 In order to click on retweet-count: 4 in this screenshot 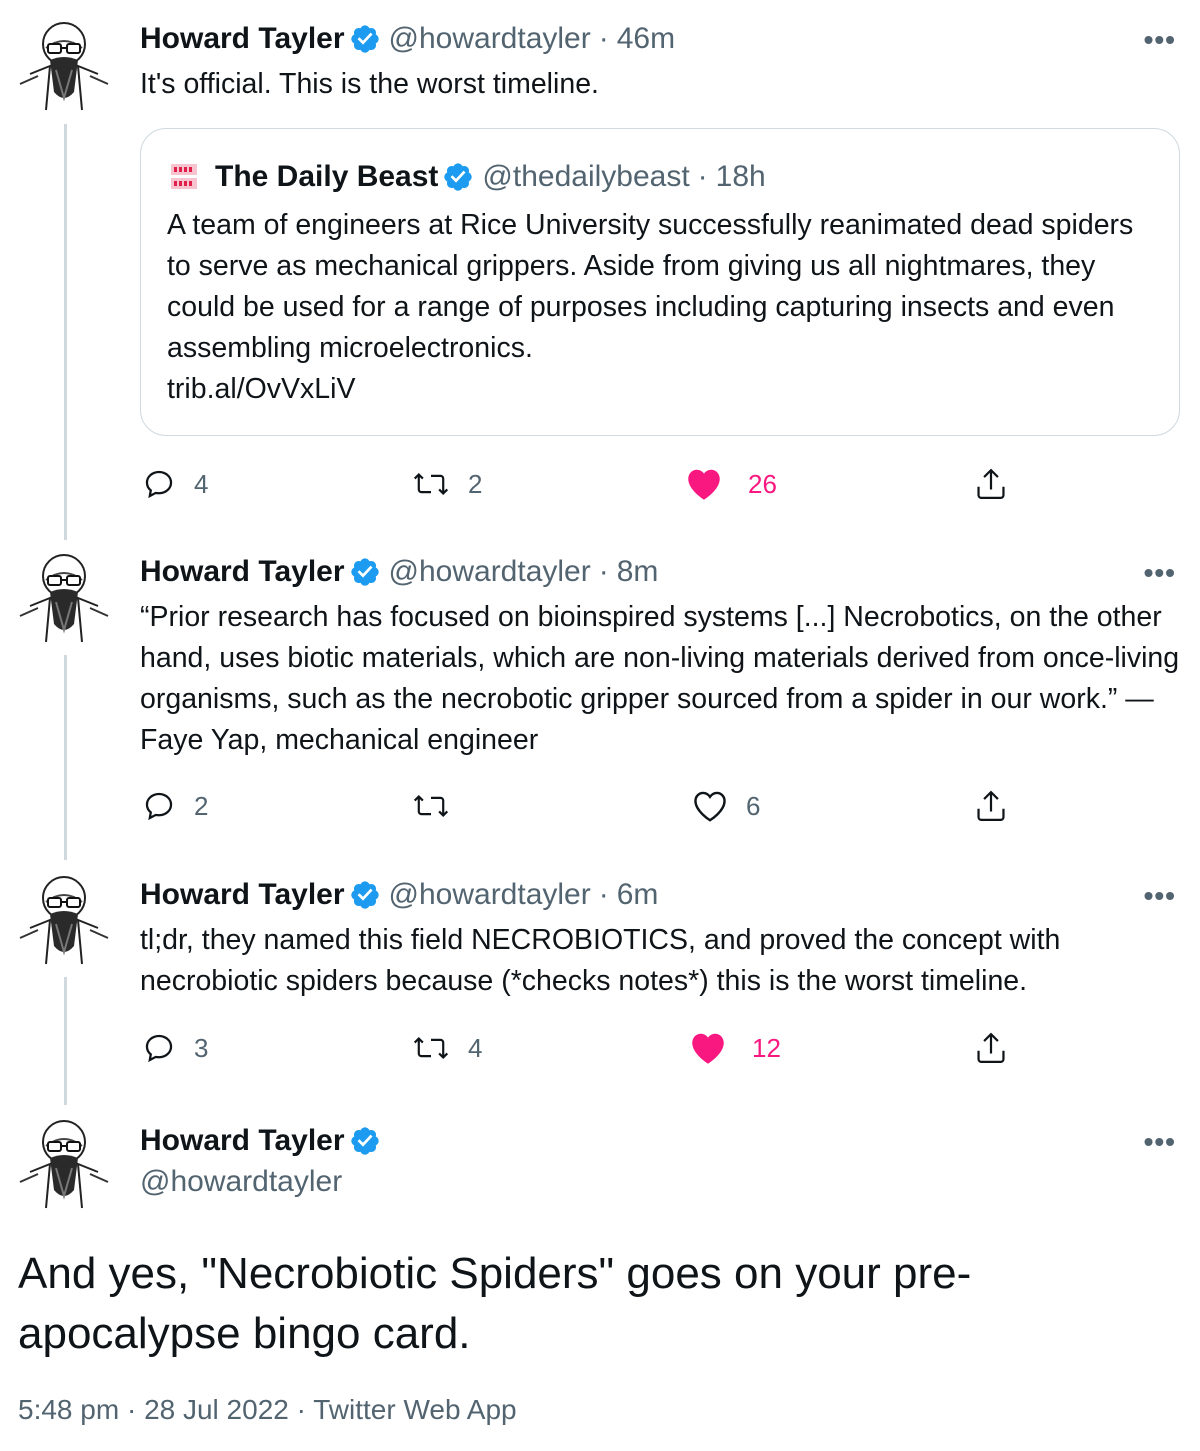, I will do `click(475, 1047)`.